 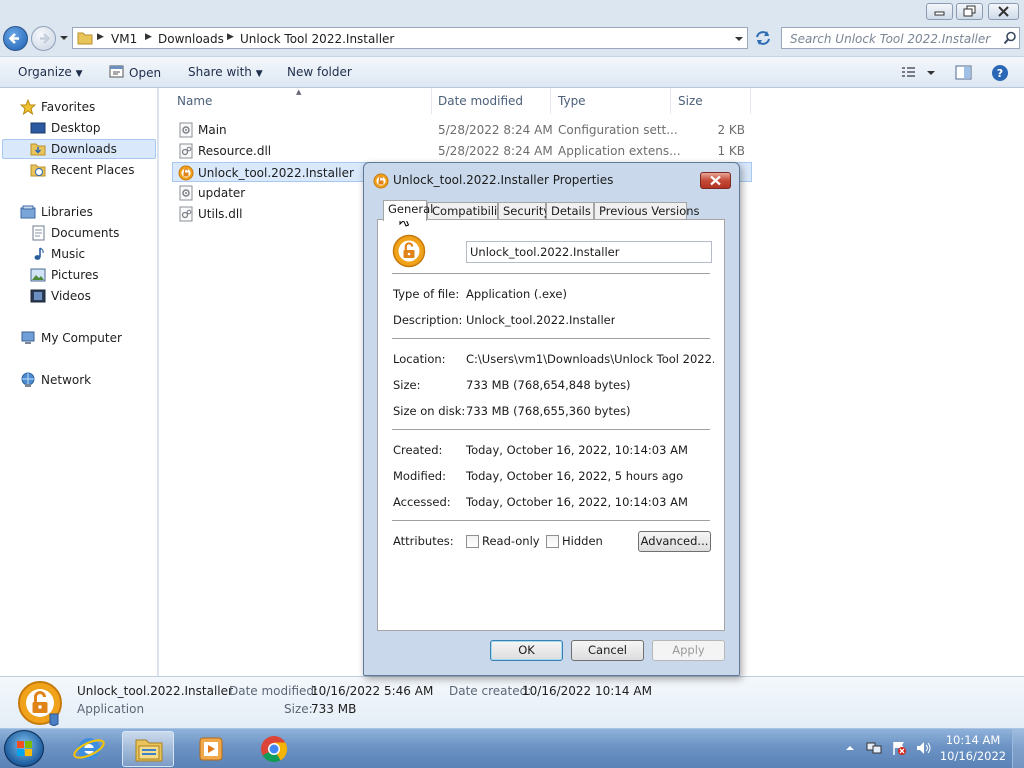 What do you see at coordinates (274, 749) in the screenshot?
I see `taskbar-chrome` at bounding box center [274, 749].